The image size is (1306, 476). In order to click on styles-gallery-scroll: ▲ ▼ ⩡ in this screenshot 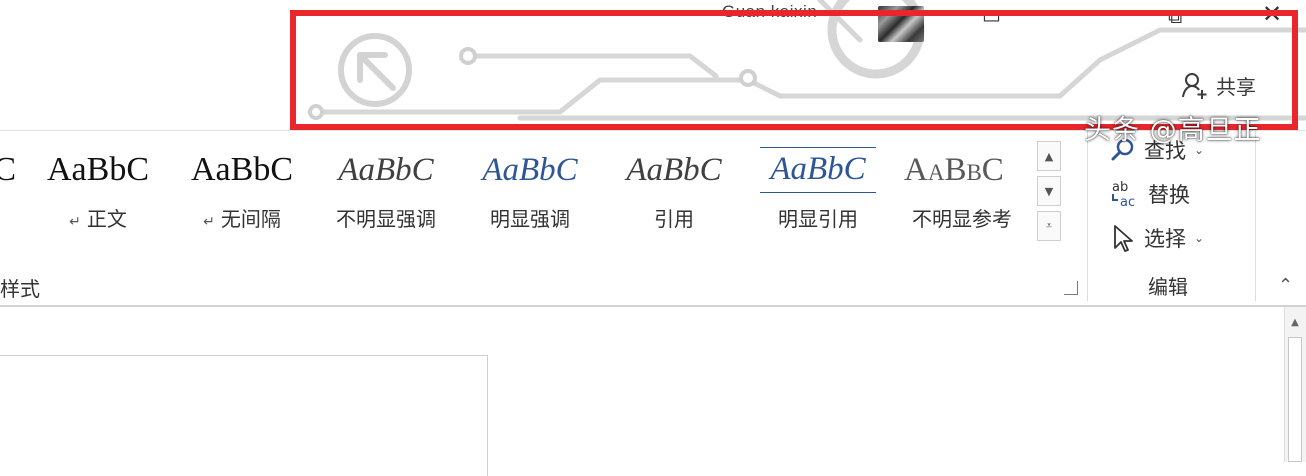, I will do `click(1050, 193)`.